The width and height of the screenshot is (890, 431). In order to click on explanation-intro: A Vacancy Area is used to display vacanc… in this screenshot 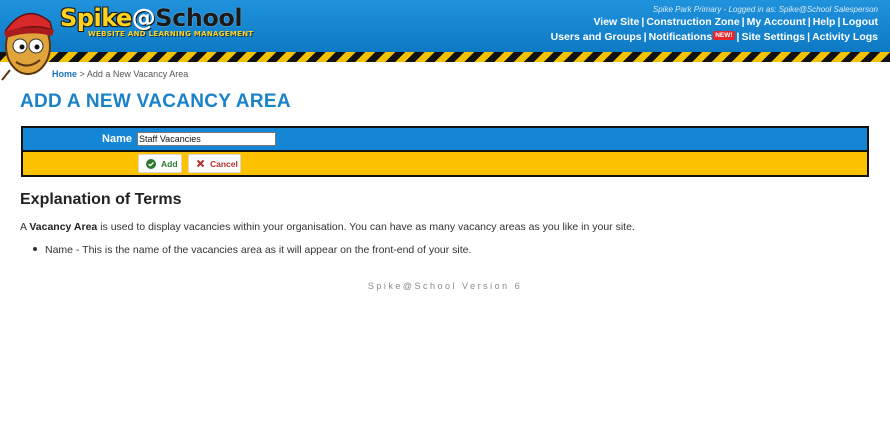, I will do `click(327, 227)`.